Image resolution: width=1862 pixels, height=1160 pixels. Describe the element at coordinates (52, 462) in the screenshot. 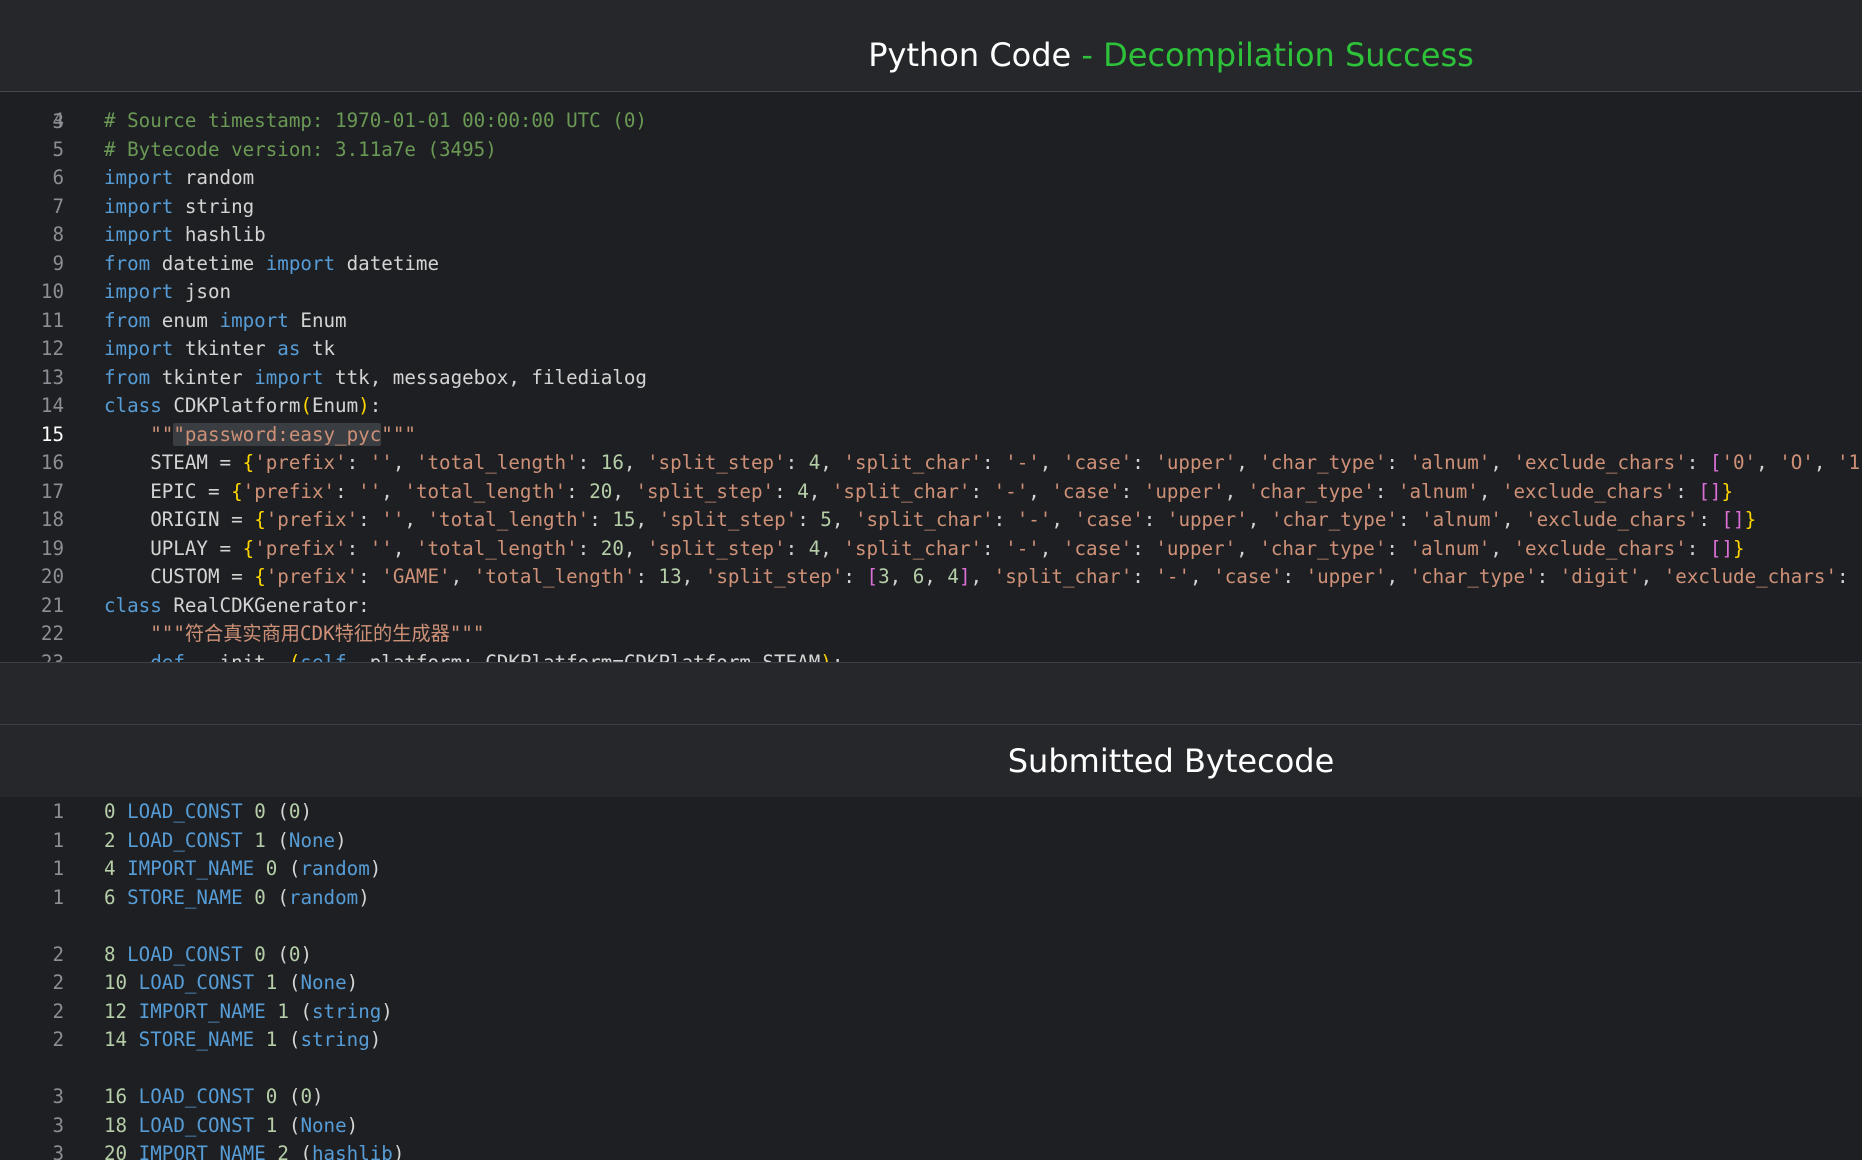

I see `line-number: 16` at that location.